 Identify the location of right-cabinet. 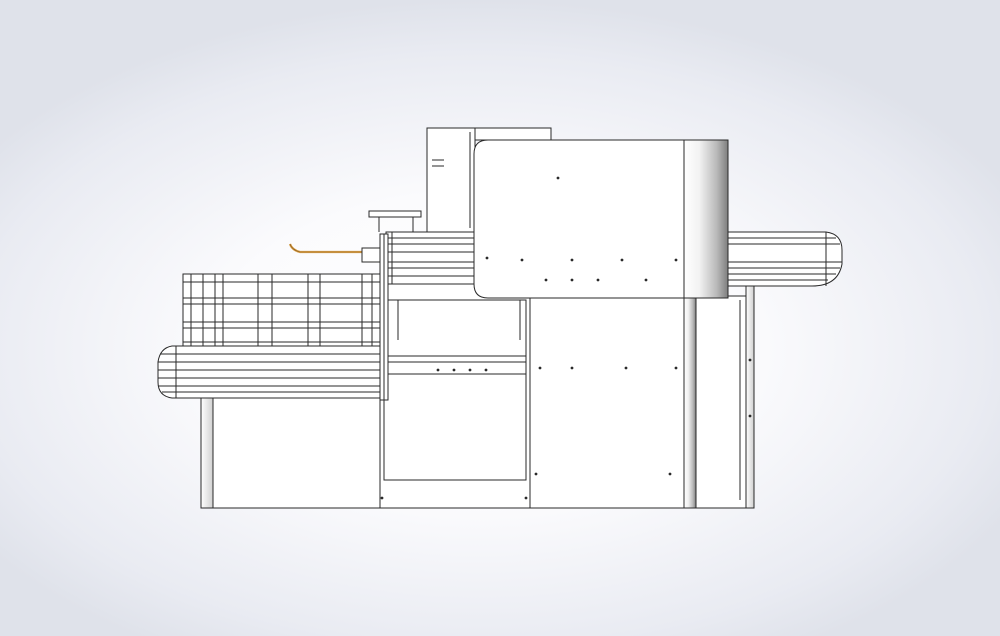
(642, 397).